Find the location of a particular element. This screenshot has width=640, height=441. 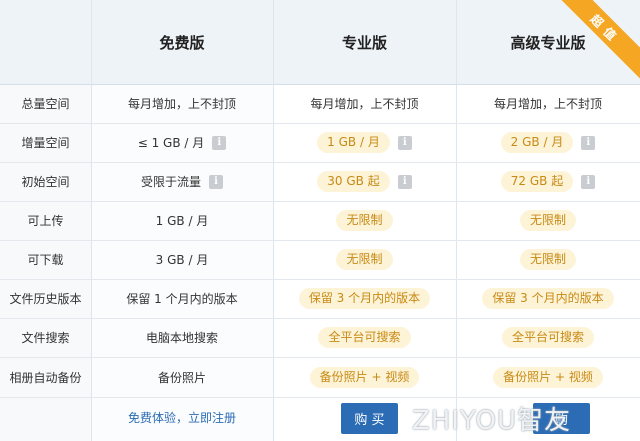

row-label: 初始空间 is located at coordinates (45, 182).